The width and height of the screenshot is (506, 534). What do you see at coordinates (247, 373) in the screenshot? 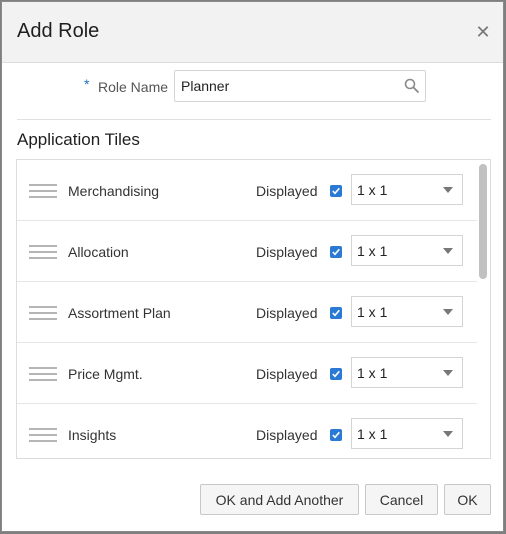
I see `tile-row: Price Mgmt. Displayed 1 x 1` at bounding box center [247, 373].